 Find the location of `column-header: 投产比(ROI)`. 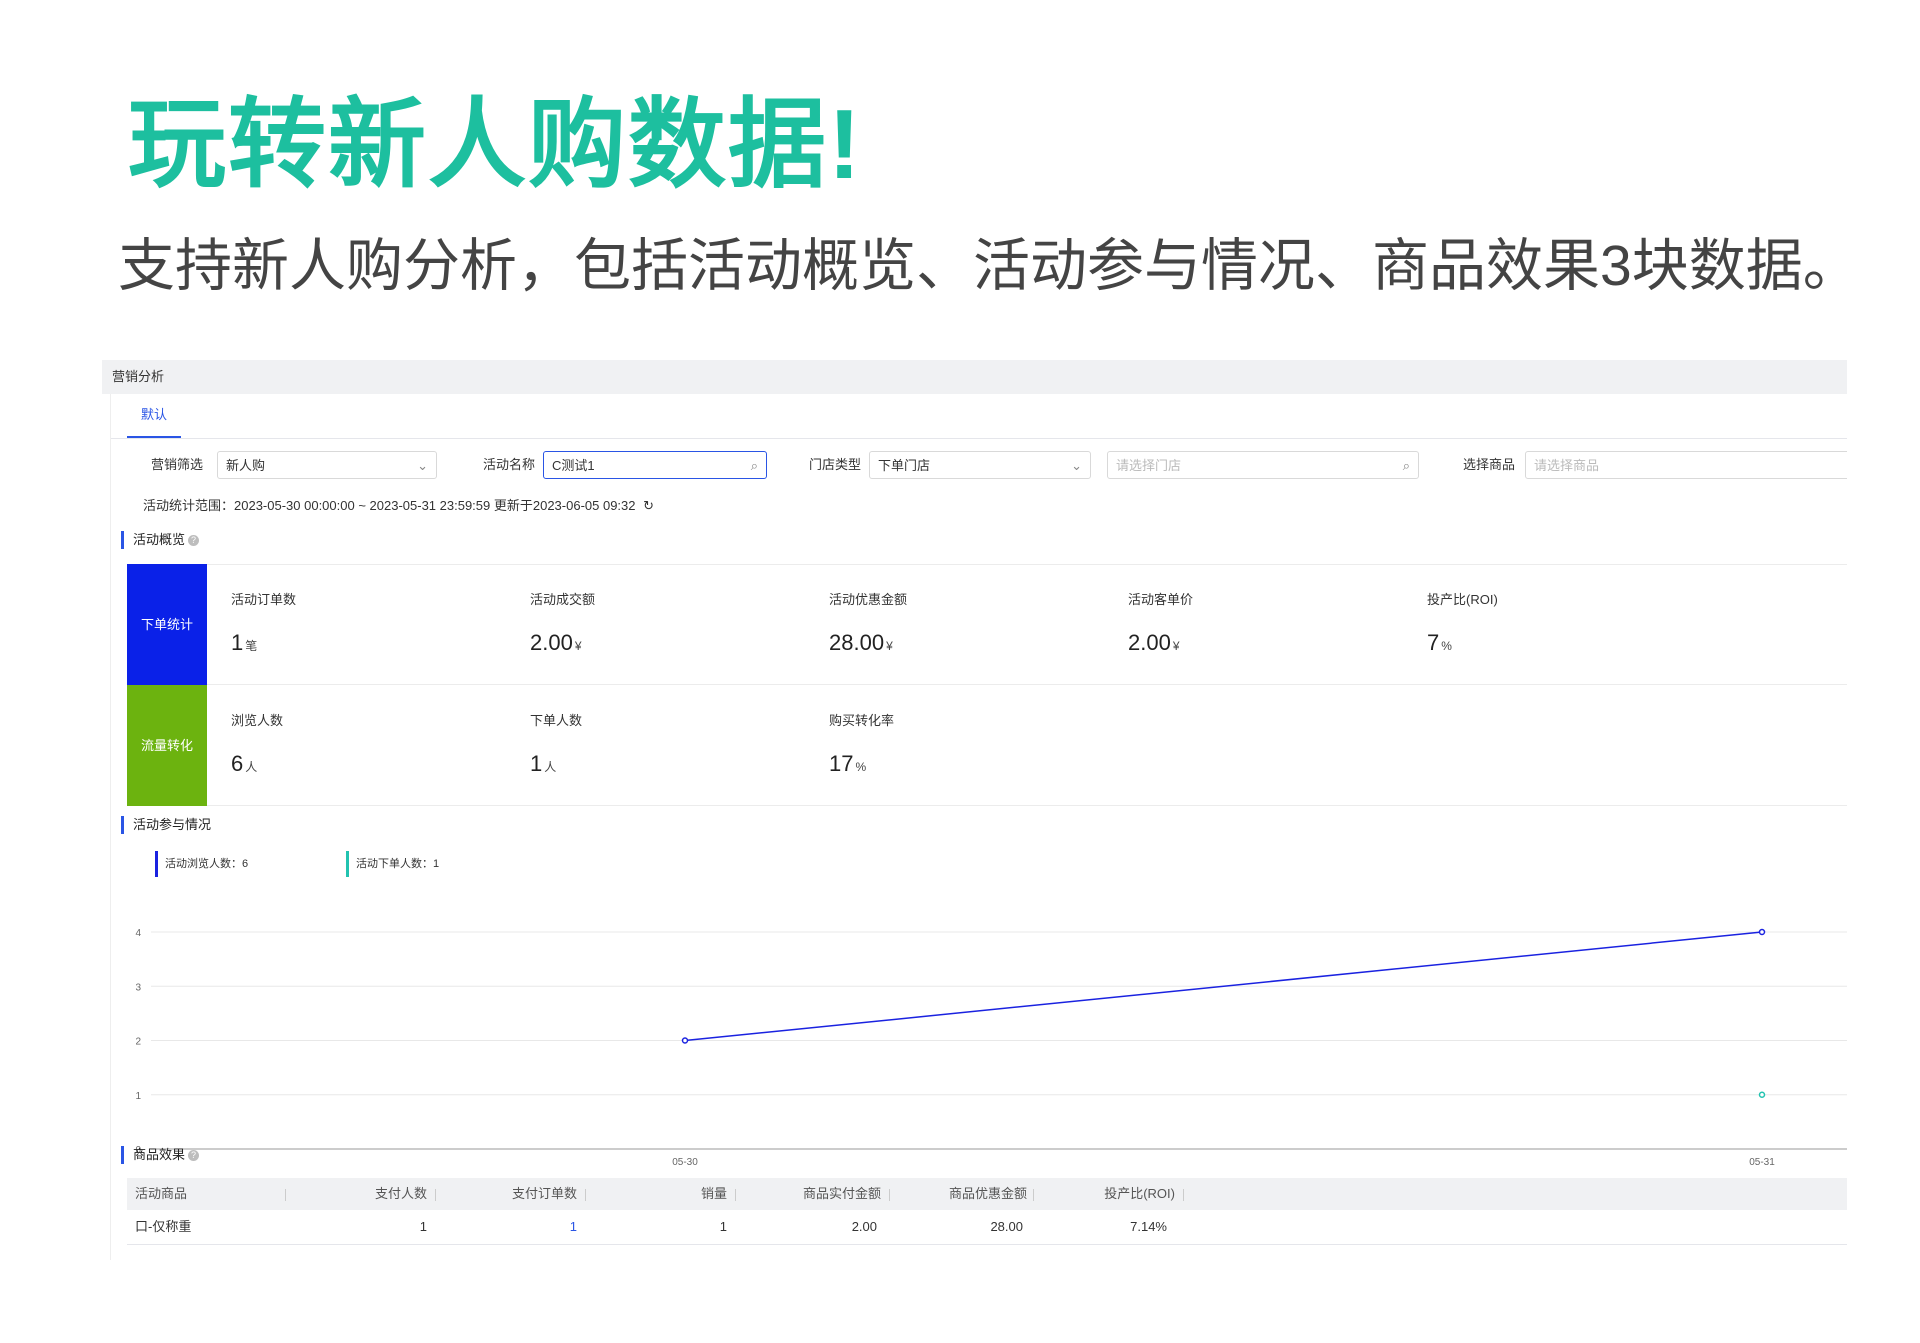

column-header: 投产比(ROI) is located at coordinates (1115, 1194).